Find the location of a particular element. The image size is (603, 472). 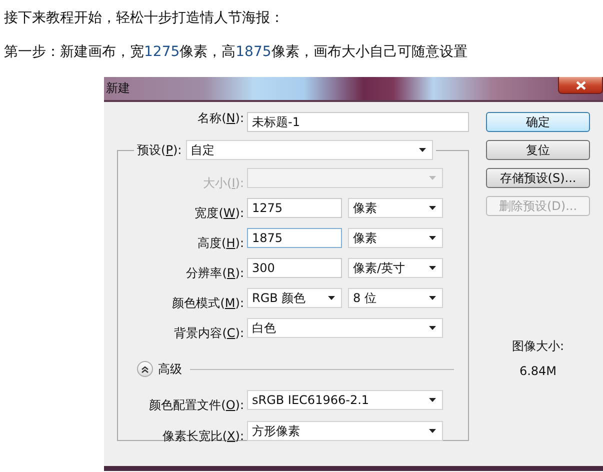

field-label: 高度(H): is located at coordinates (220, 243).